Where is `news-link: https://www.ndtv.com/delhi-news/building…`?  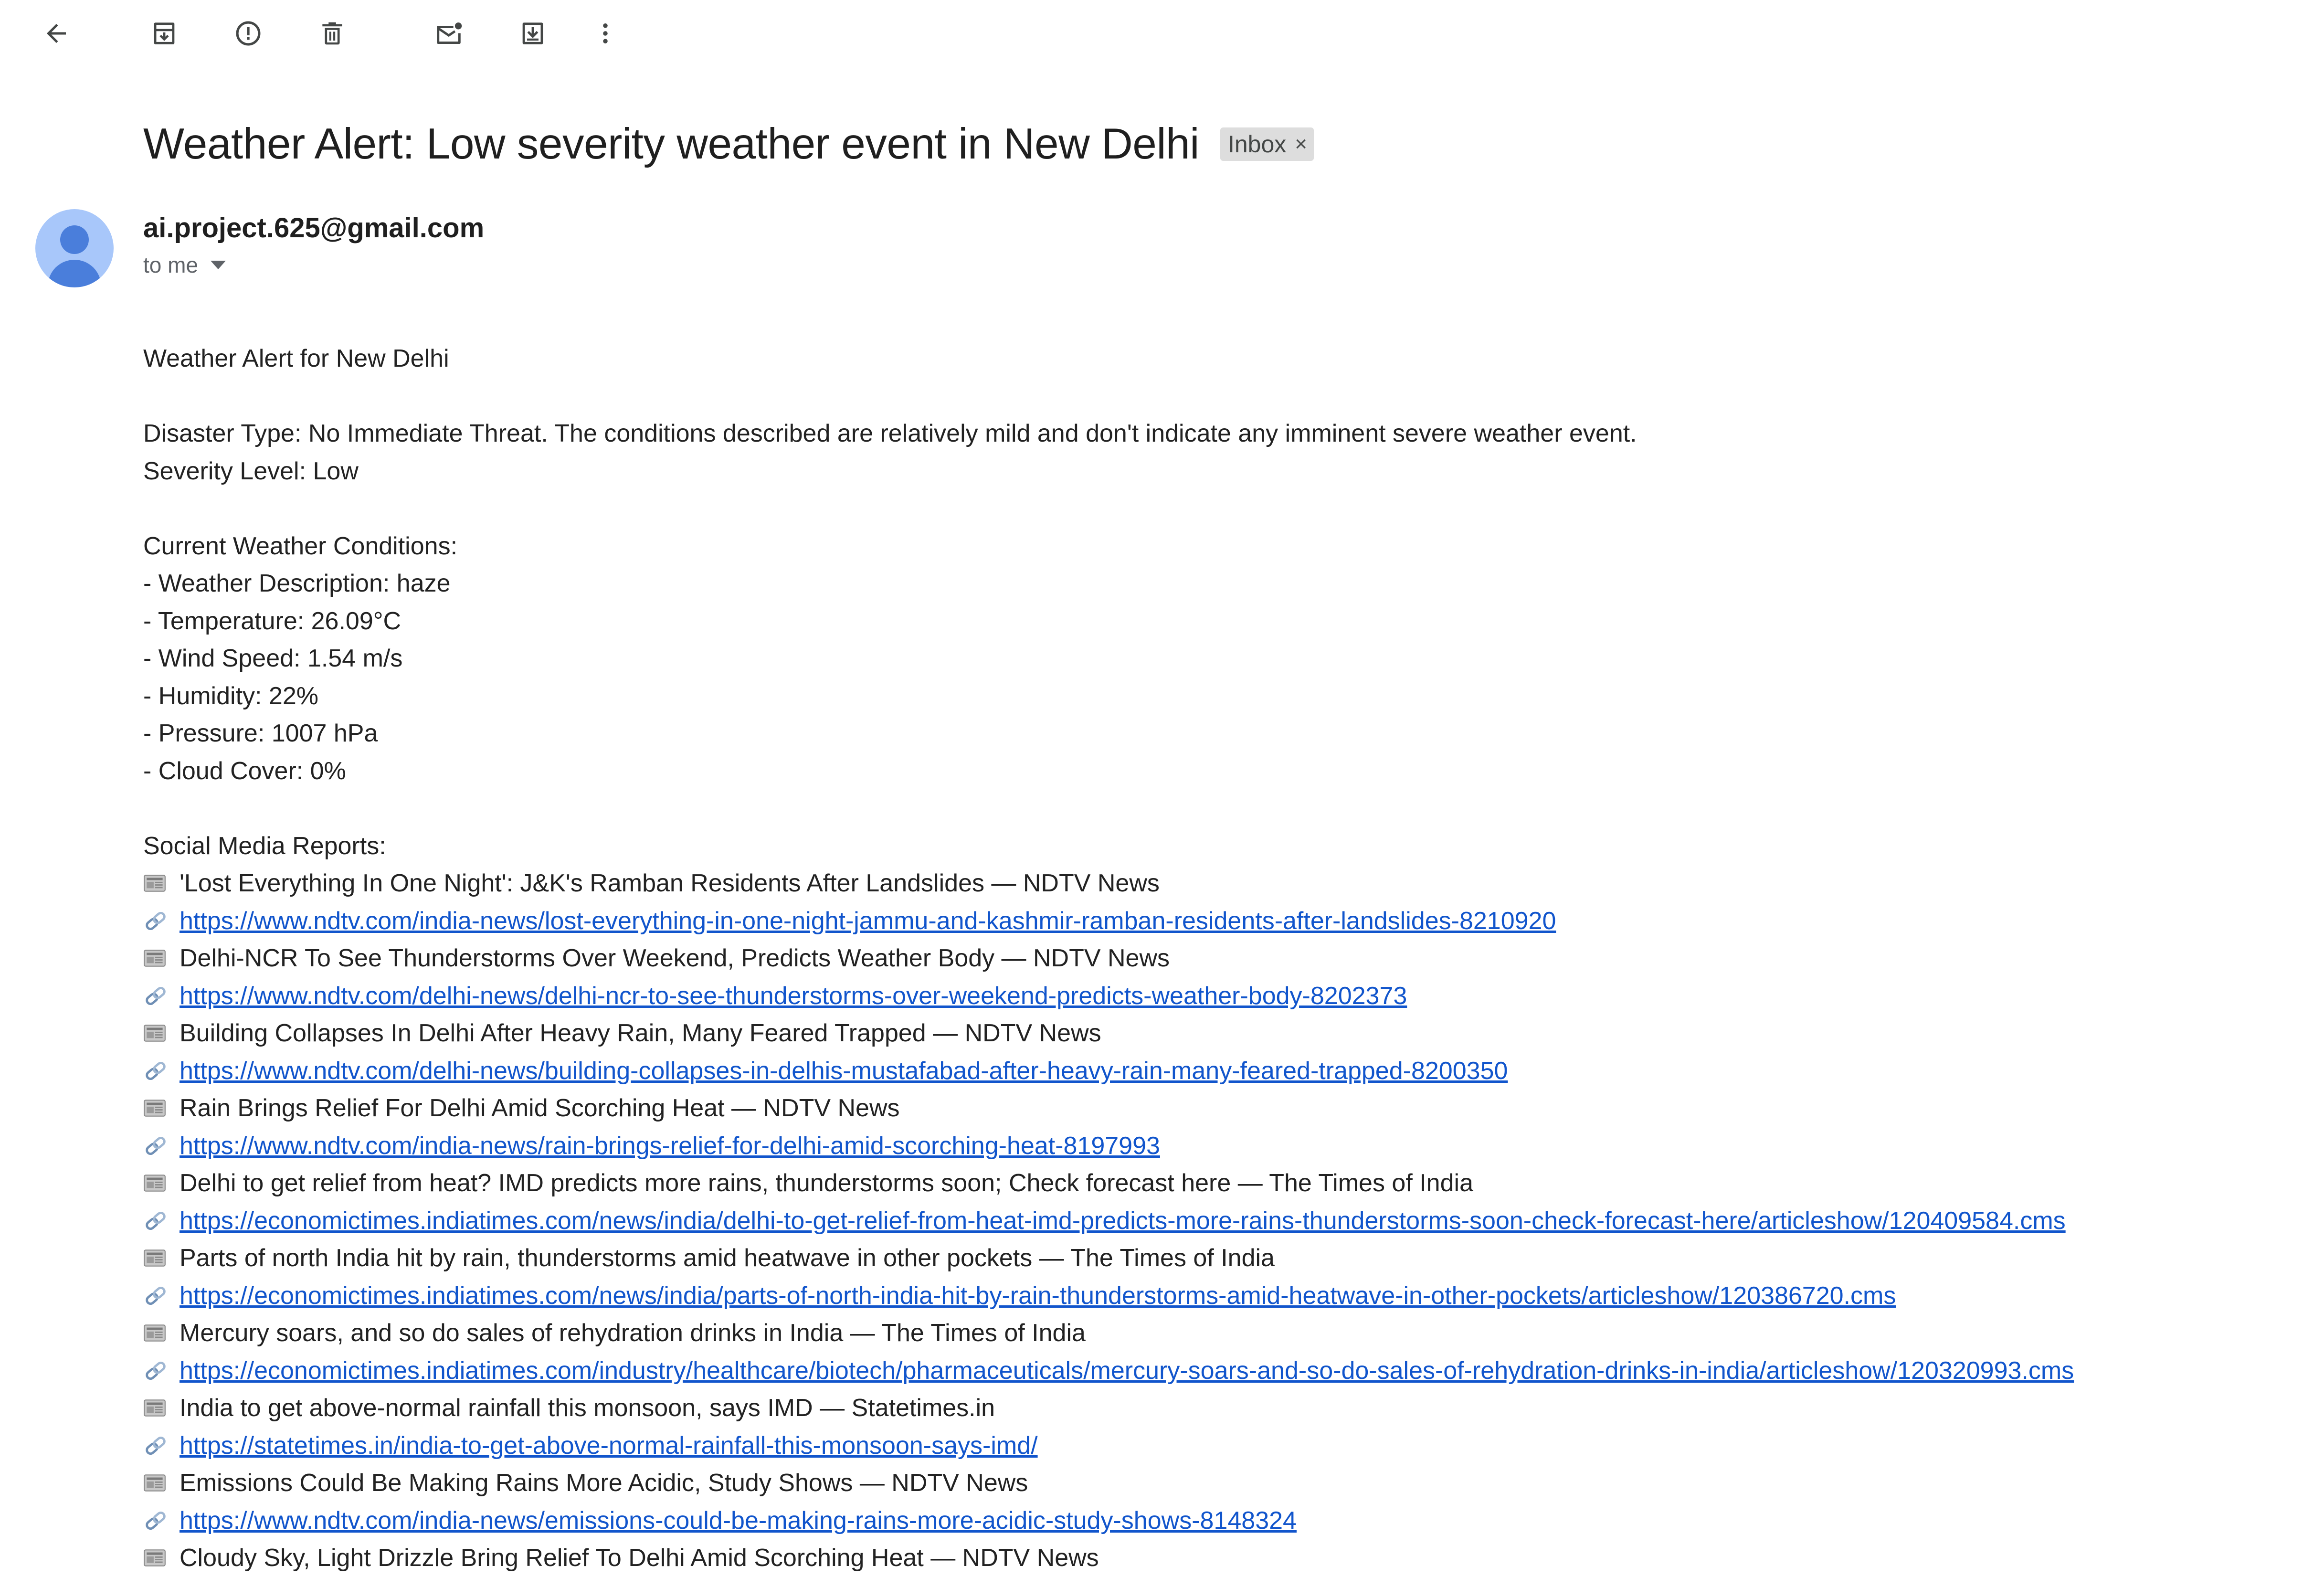
news-link: https://www.ndtv.com/delhi-news/building… is located at coordinates (844, 1071).